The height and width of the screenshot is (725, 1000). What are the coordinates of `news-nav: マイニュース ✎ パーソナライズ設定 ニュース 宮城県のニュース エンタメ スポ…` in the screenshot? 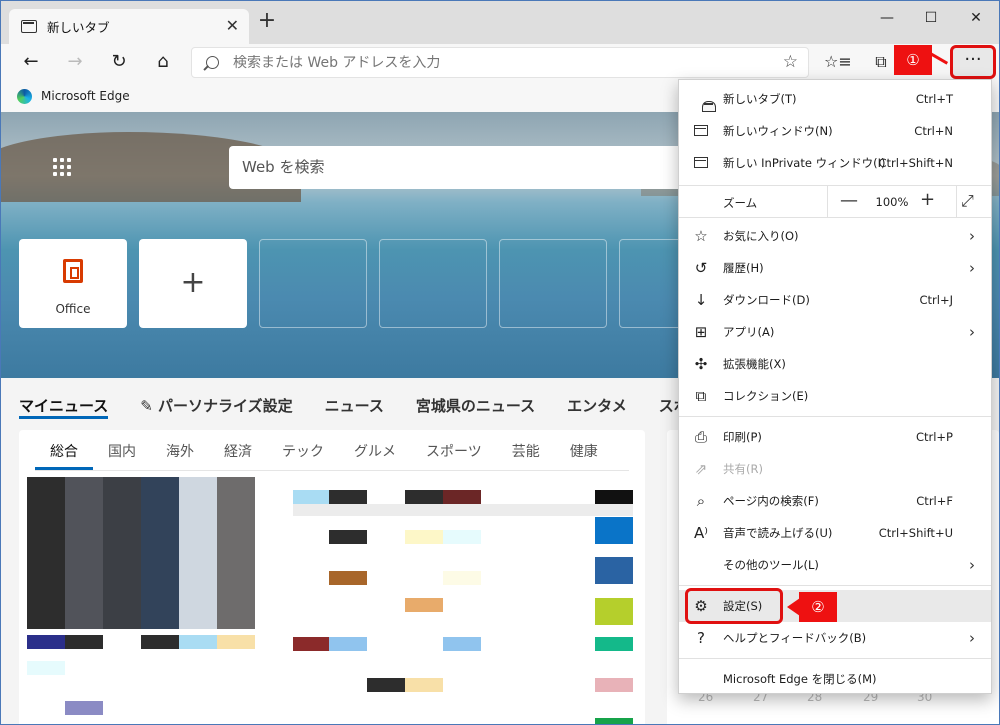 It's located at (368, 407).